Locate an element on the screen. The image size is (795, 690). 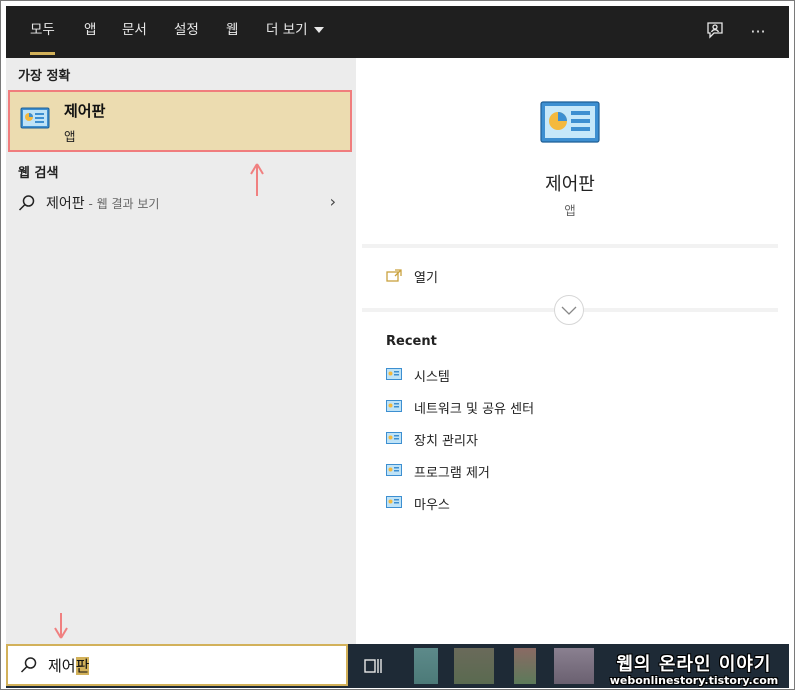
web-search-result: 제어판 - 웹 결과 보기 › is located at coordinates (181, 203).